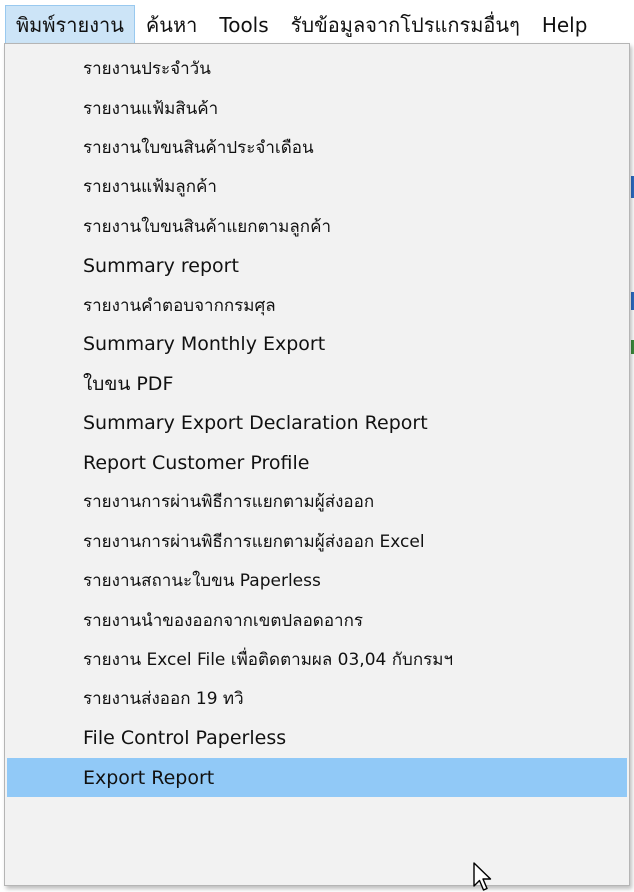 This screenshot has width=634, height=892. I want to click on menu-tools-label: Tools, so click(244, 24).